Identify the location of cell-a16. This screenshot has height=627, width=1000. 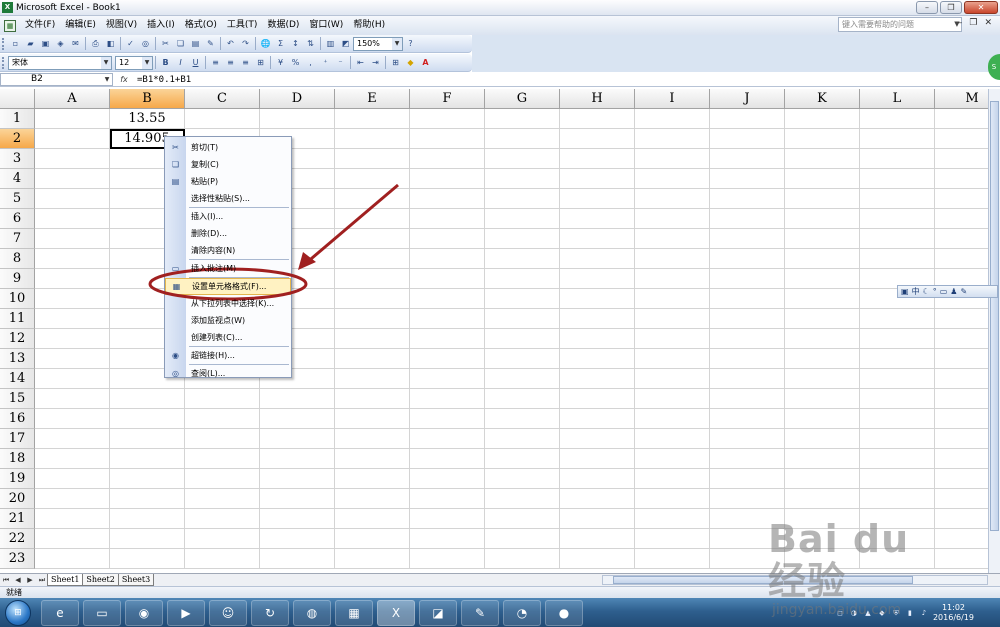
(72, 419).